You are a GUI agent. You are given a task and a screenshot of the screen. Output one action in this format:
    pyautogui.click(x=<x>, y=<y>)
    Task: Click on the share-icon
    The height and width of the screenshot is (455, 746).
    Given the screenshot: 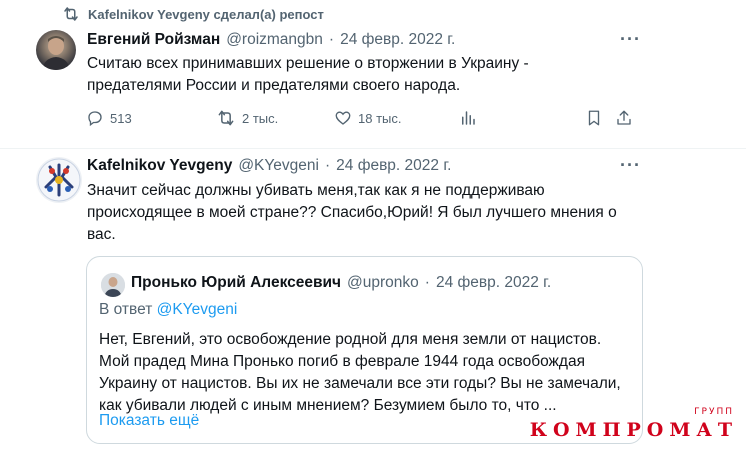 What is the action you would take?
    pyautogui.click(x=624, y=117)
    